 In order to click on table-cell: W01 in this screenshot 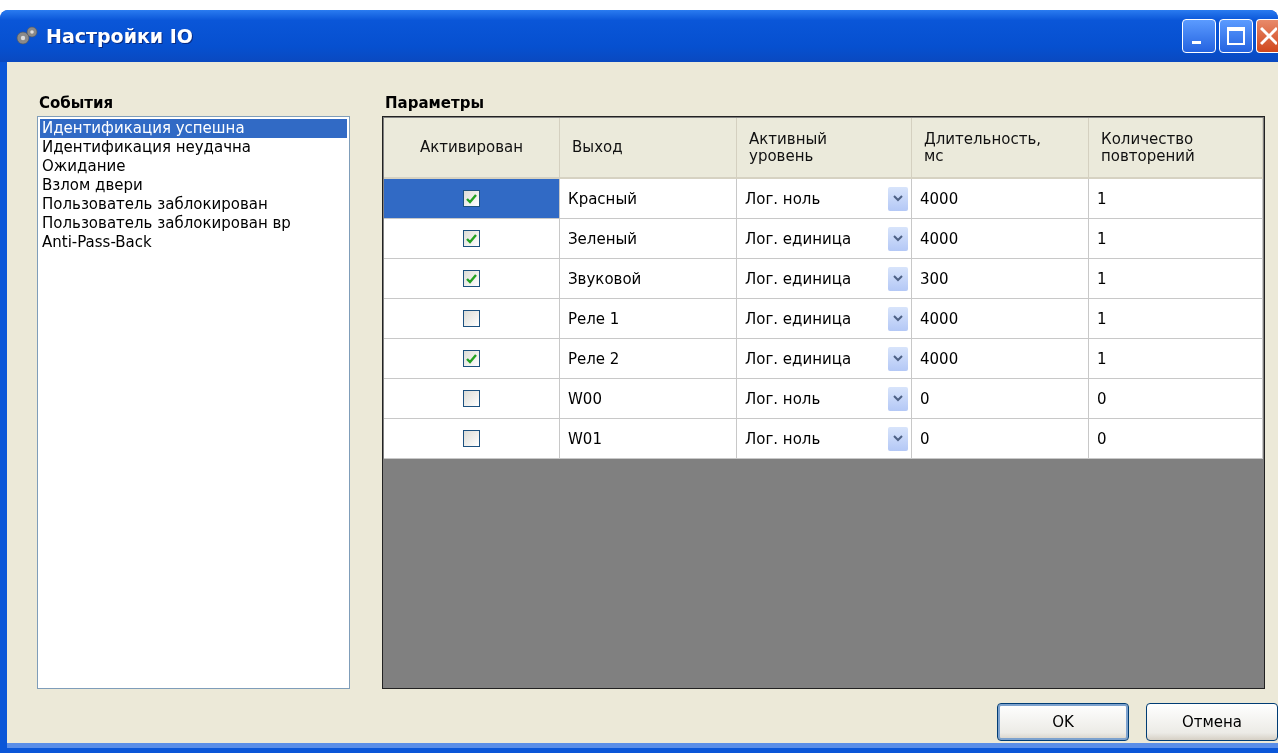, I will do `click(648, 439)`.